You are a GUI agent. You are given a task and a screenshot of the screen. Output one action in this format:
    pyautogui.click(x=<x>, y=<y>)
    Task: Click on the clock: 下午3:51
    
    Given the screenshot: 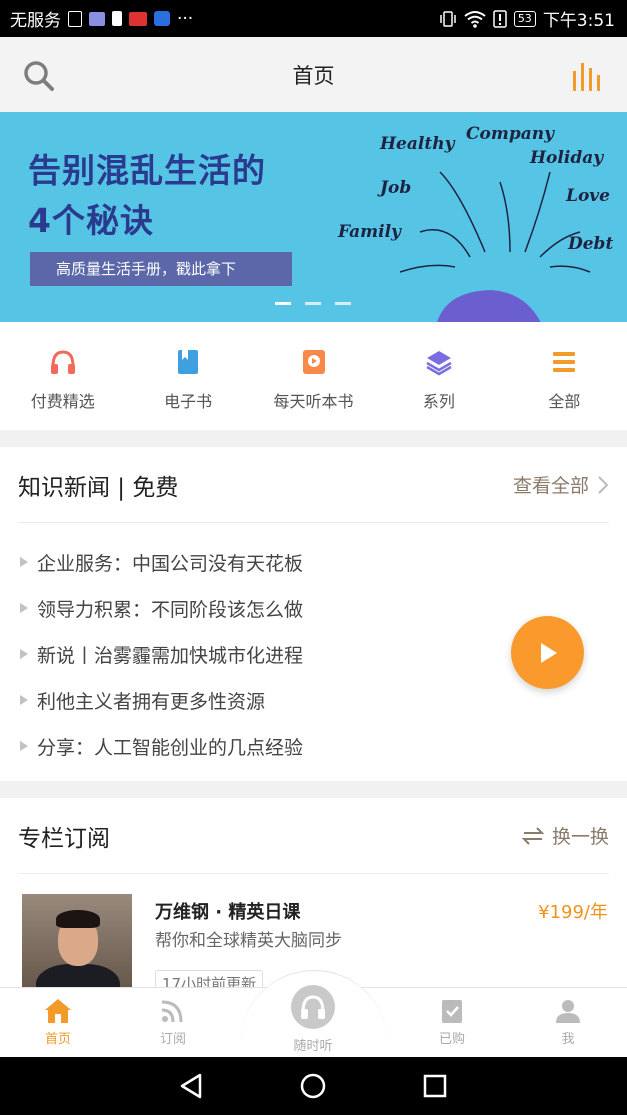 What is the action you would take?
    pyautogui.click(x=578, y=21)
    